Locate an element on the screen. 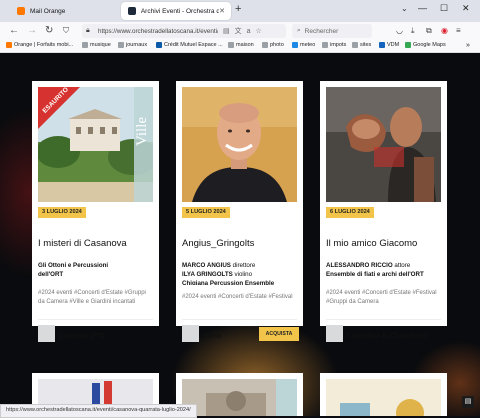 The height and width of the screenshot is (418, 480). close-window-button: ✕ is located at coordinates (466, 8).